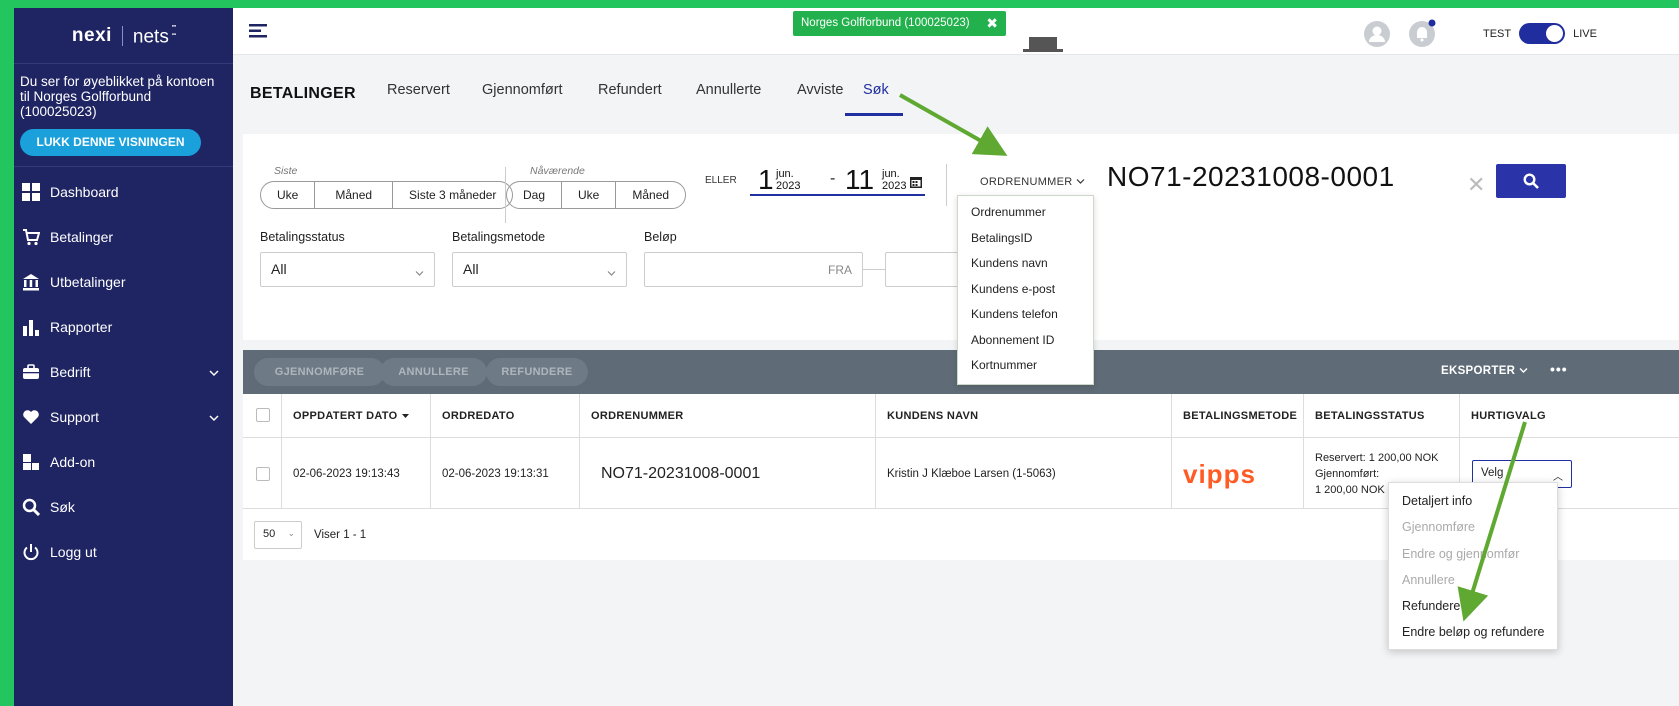 This screenshot has height=706, width=1679. Describe the element at coordinates (123, 236) in the screenshot. I see `sidebar-item-betalinger: Betalinger` at that location.